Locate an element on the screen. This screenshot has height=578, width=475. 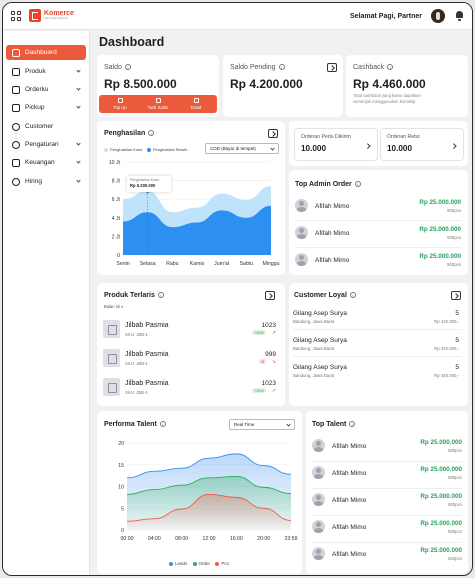
sidebar-item-label: Orderku is located at coordinates (37, 89).